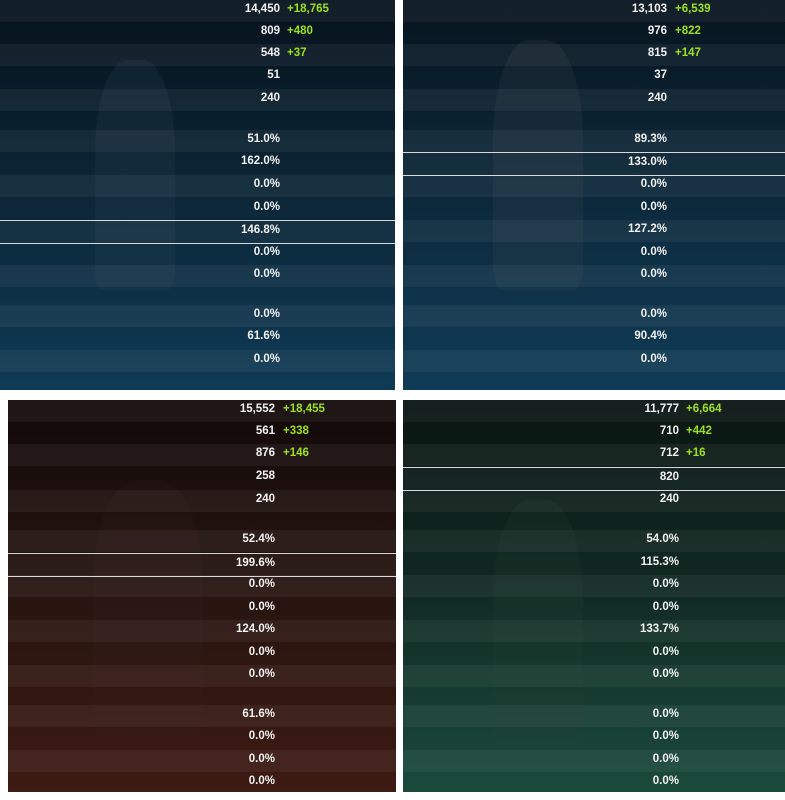 This screenshot has height=800, width=785. Describe the element at coordinates (202, 433) in the screenshot. I see `stat-row: 561 +338` at that location.